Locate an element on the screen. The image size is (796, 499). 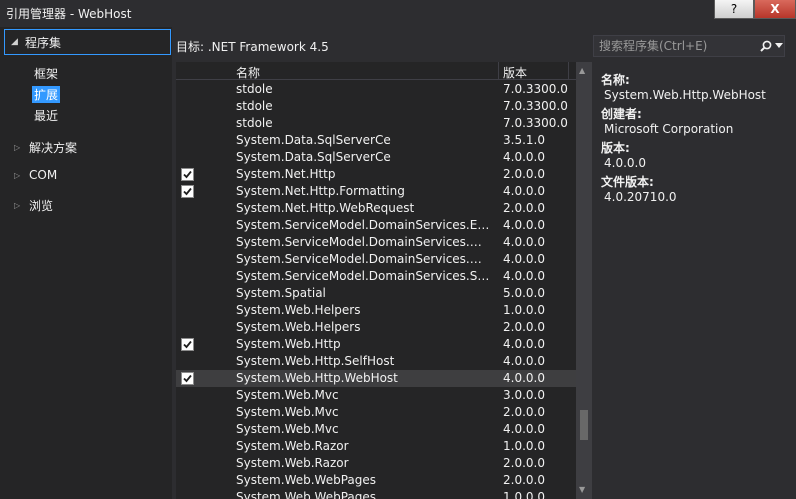
table-row: System.Web.Razor 2.0.0.0 is located at coordinates (376, 463).